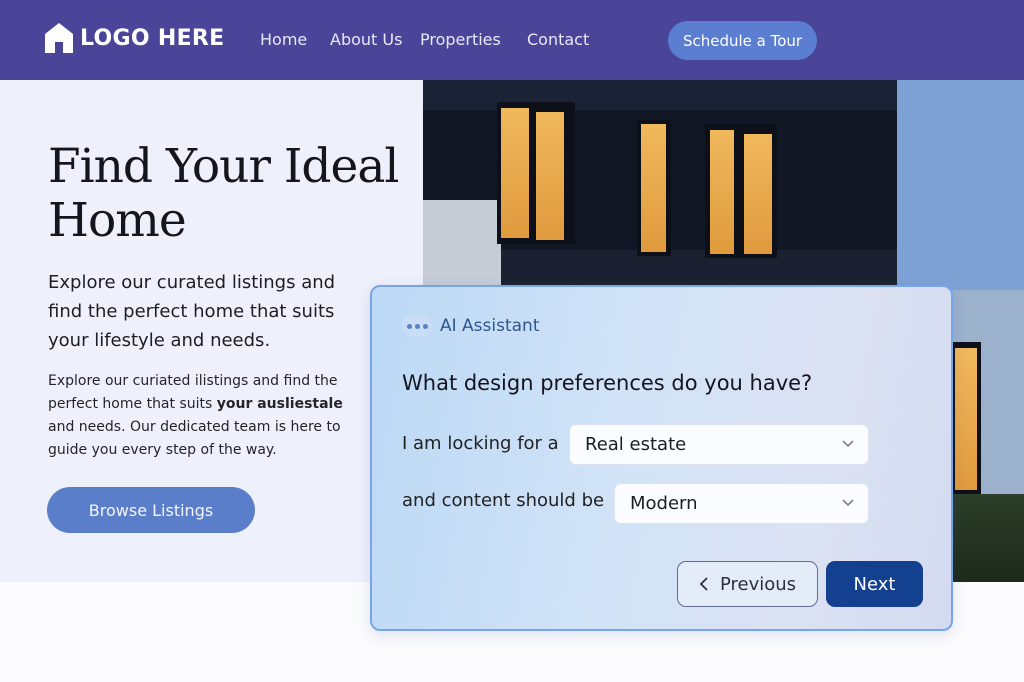  What do you see at coordinates (874, 584) in the screenshot?
I see `next-button: Next` at bounding box center [874, 584].